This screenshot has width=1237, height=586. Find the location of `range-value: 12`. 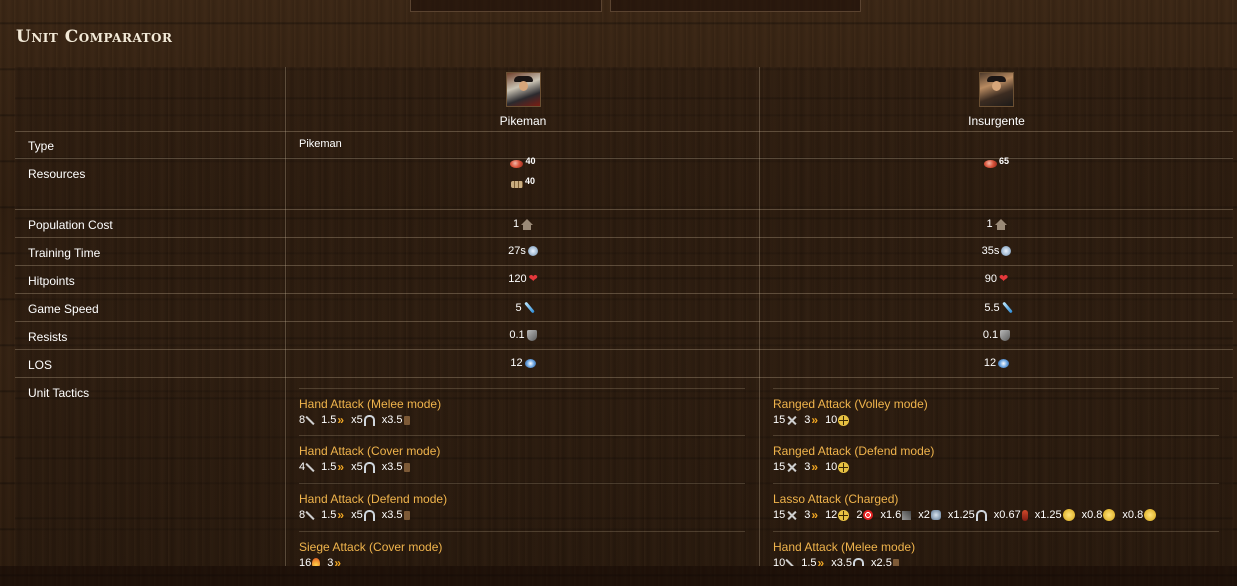

range-value: 12 is located at coordinates (831, 515).